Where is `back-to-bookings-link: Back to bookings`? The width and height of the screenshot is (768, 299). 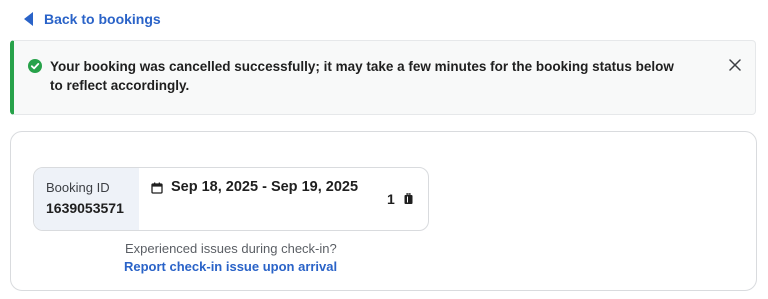 back-to-bookings-link: Back to bookings is located at coordinates (92, 19).